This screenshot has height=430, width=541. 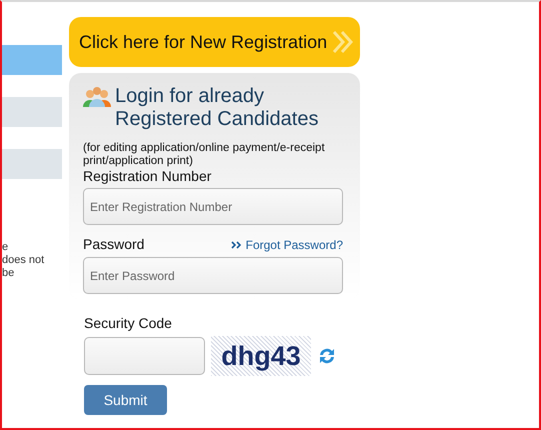 I want to click on users-icon, so click(x=97, y=96).